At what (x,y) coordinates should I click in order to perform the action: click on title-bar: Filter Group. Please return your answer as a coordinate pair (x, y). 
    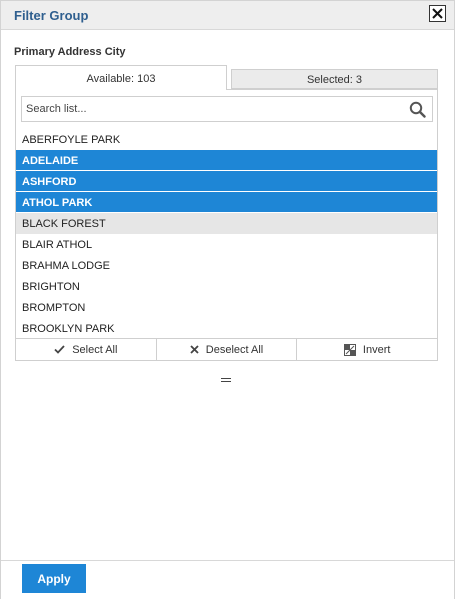
    Looking at the image, I should click on (227, 15).